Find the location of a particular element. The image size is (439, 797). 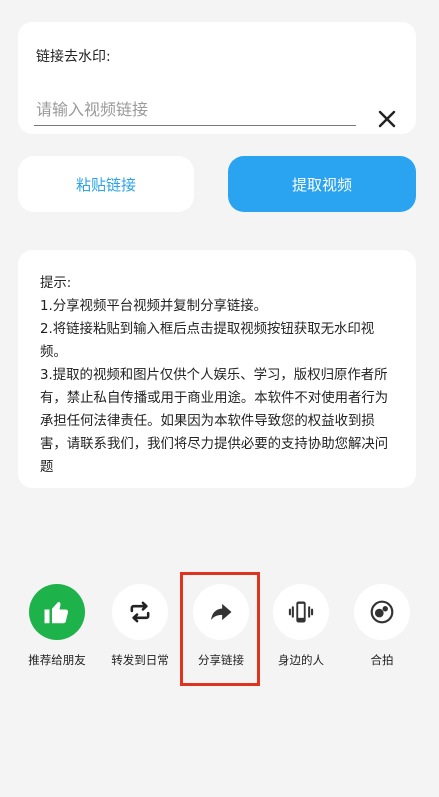

repost-icon is located at coordinates (140, 612).